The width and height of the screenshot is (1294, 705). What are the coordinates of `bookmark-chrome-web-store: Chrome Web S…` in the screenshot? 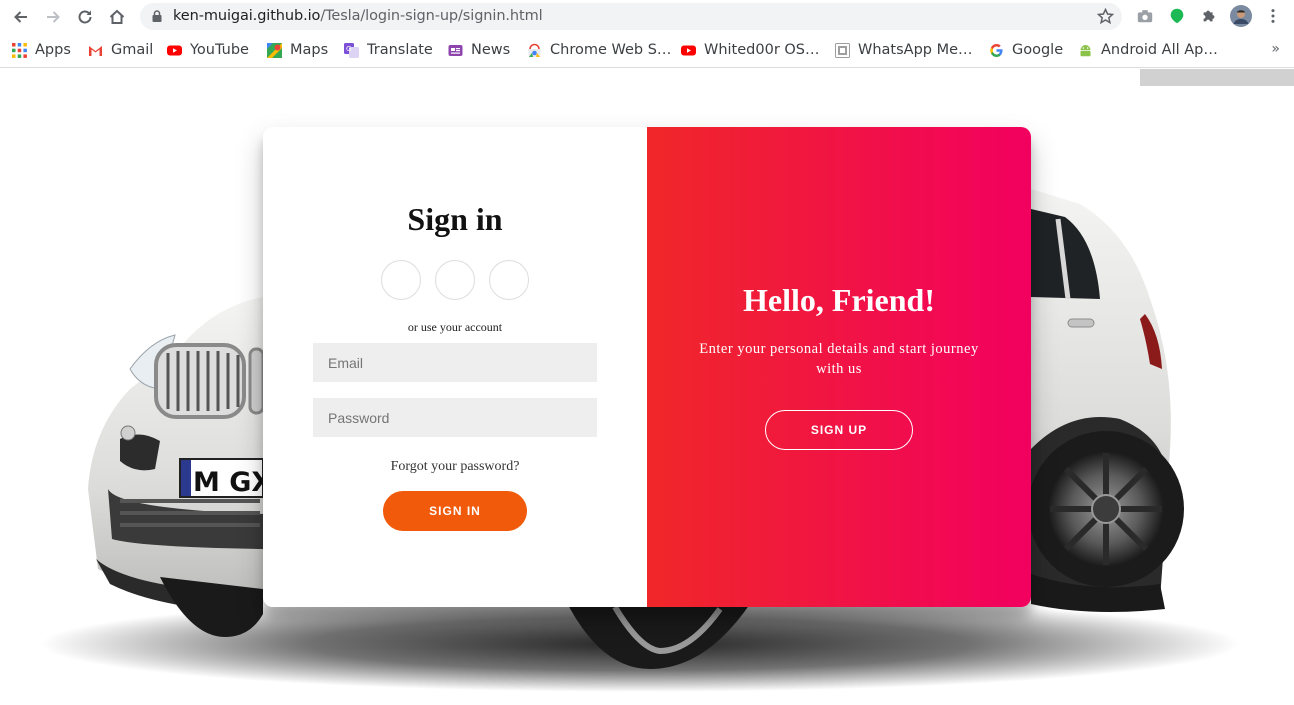 It's located at (599, 50).